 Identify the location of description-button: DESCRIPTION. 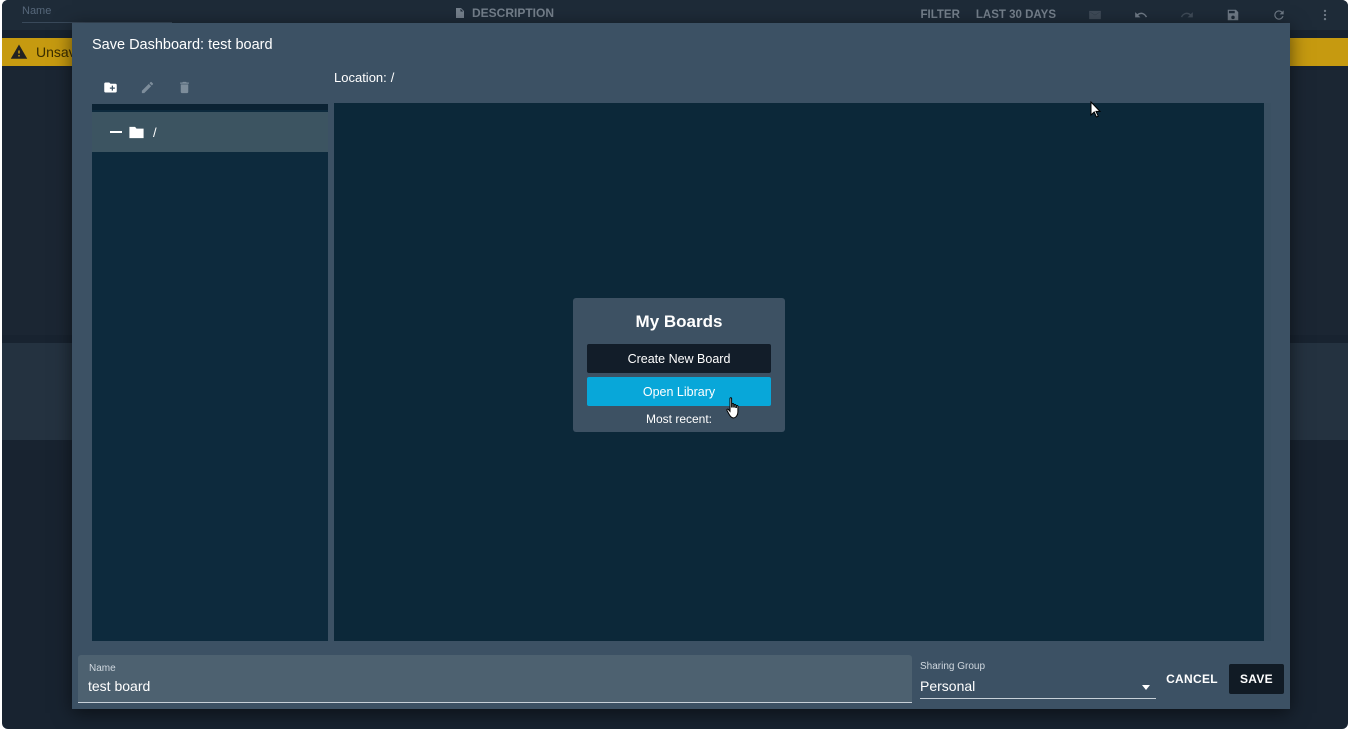
(504, 13).